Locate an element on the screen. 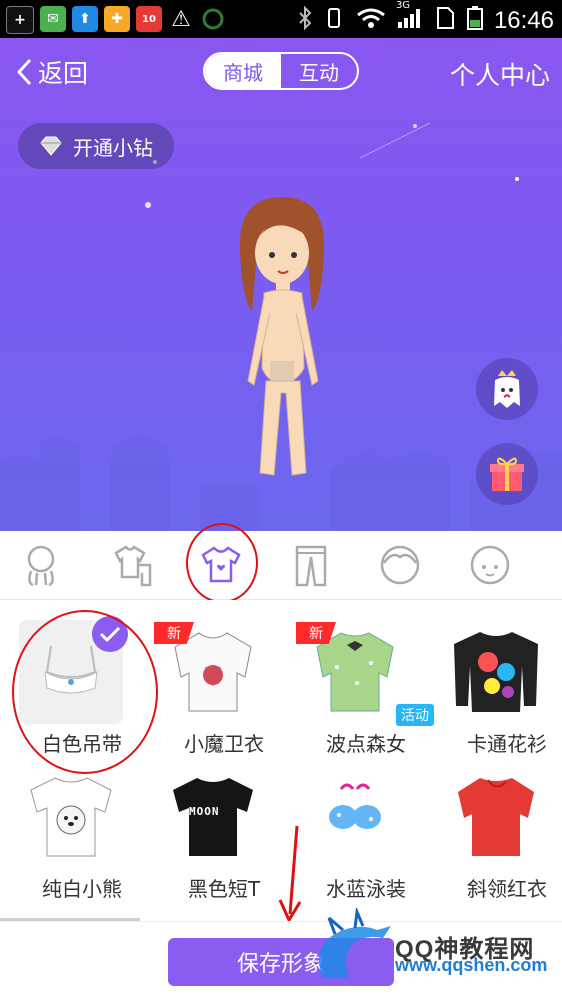 Image resolution: width=562 pixels, height=1002 pixels. tab-pants is located at coordinates (311, 565).